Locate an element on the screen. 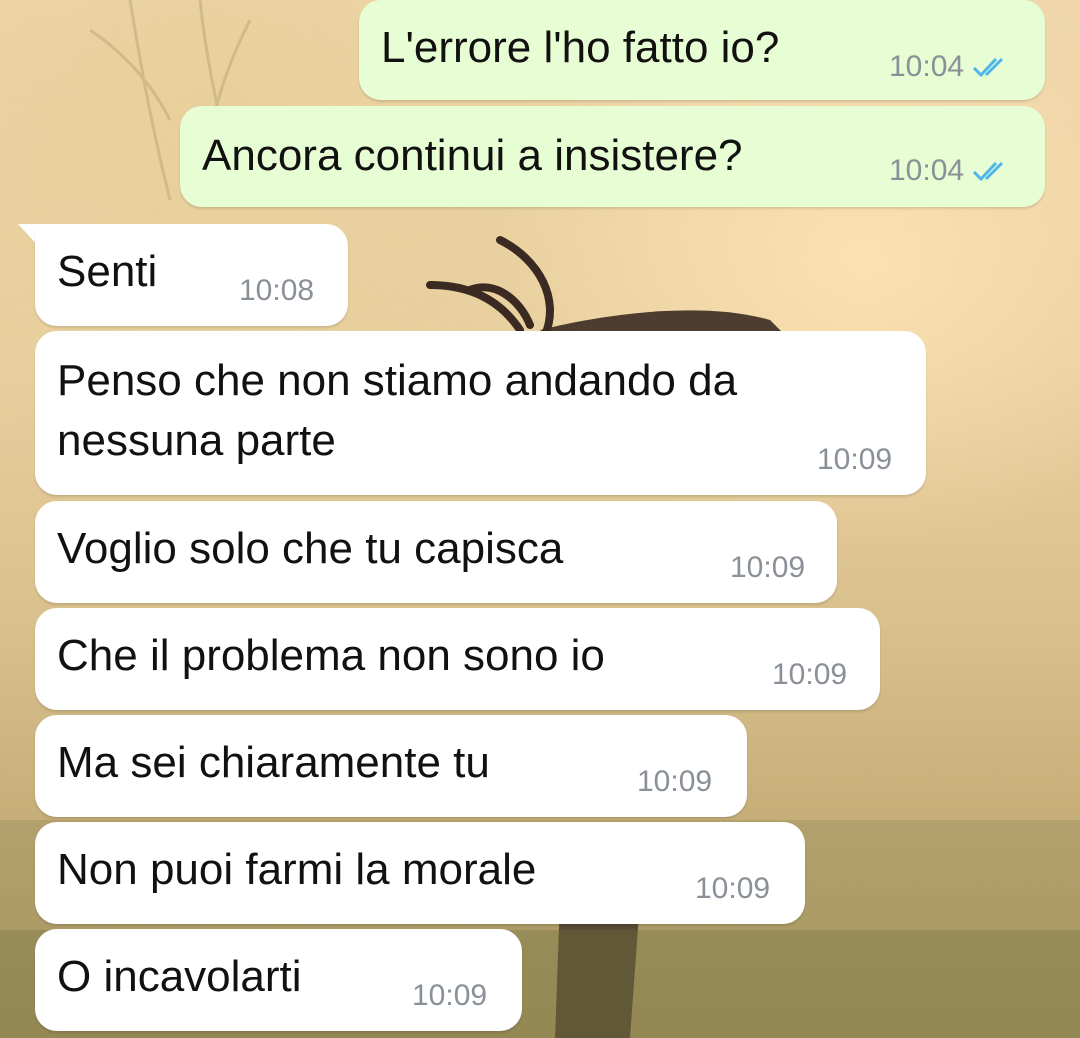  message-timestamp: 10:08 is located at coordinates (277, 290).